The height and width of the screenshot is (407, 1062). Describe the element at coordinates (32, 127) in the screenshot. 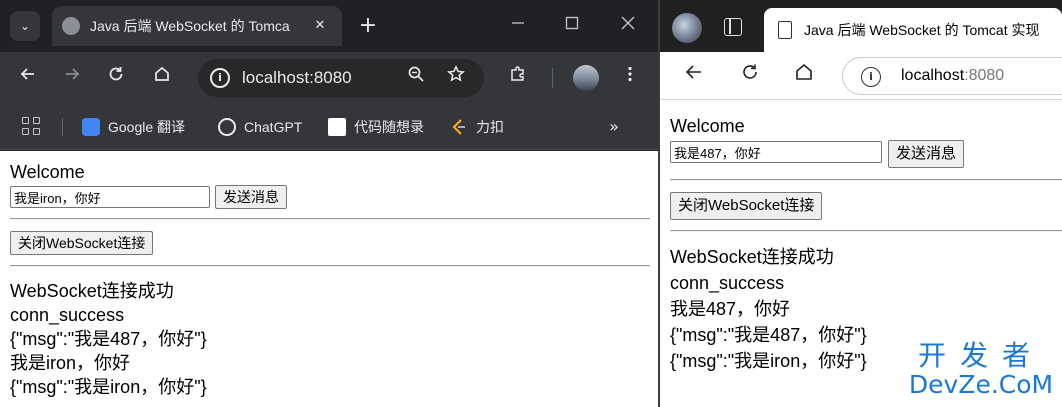

I see `apps-grid-icon` at that location.